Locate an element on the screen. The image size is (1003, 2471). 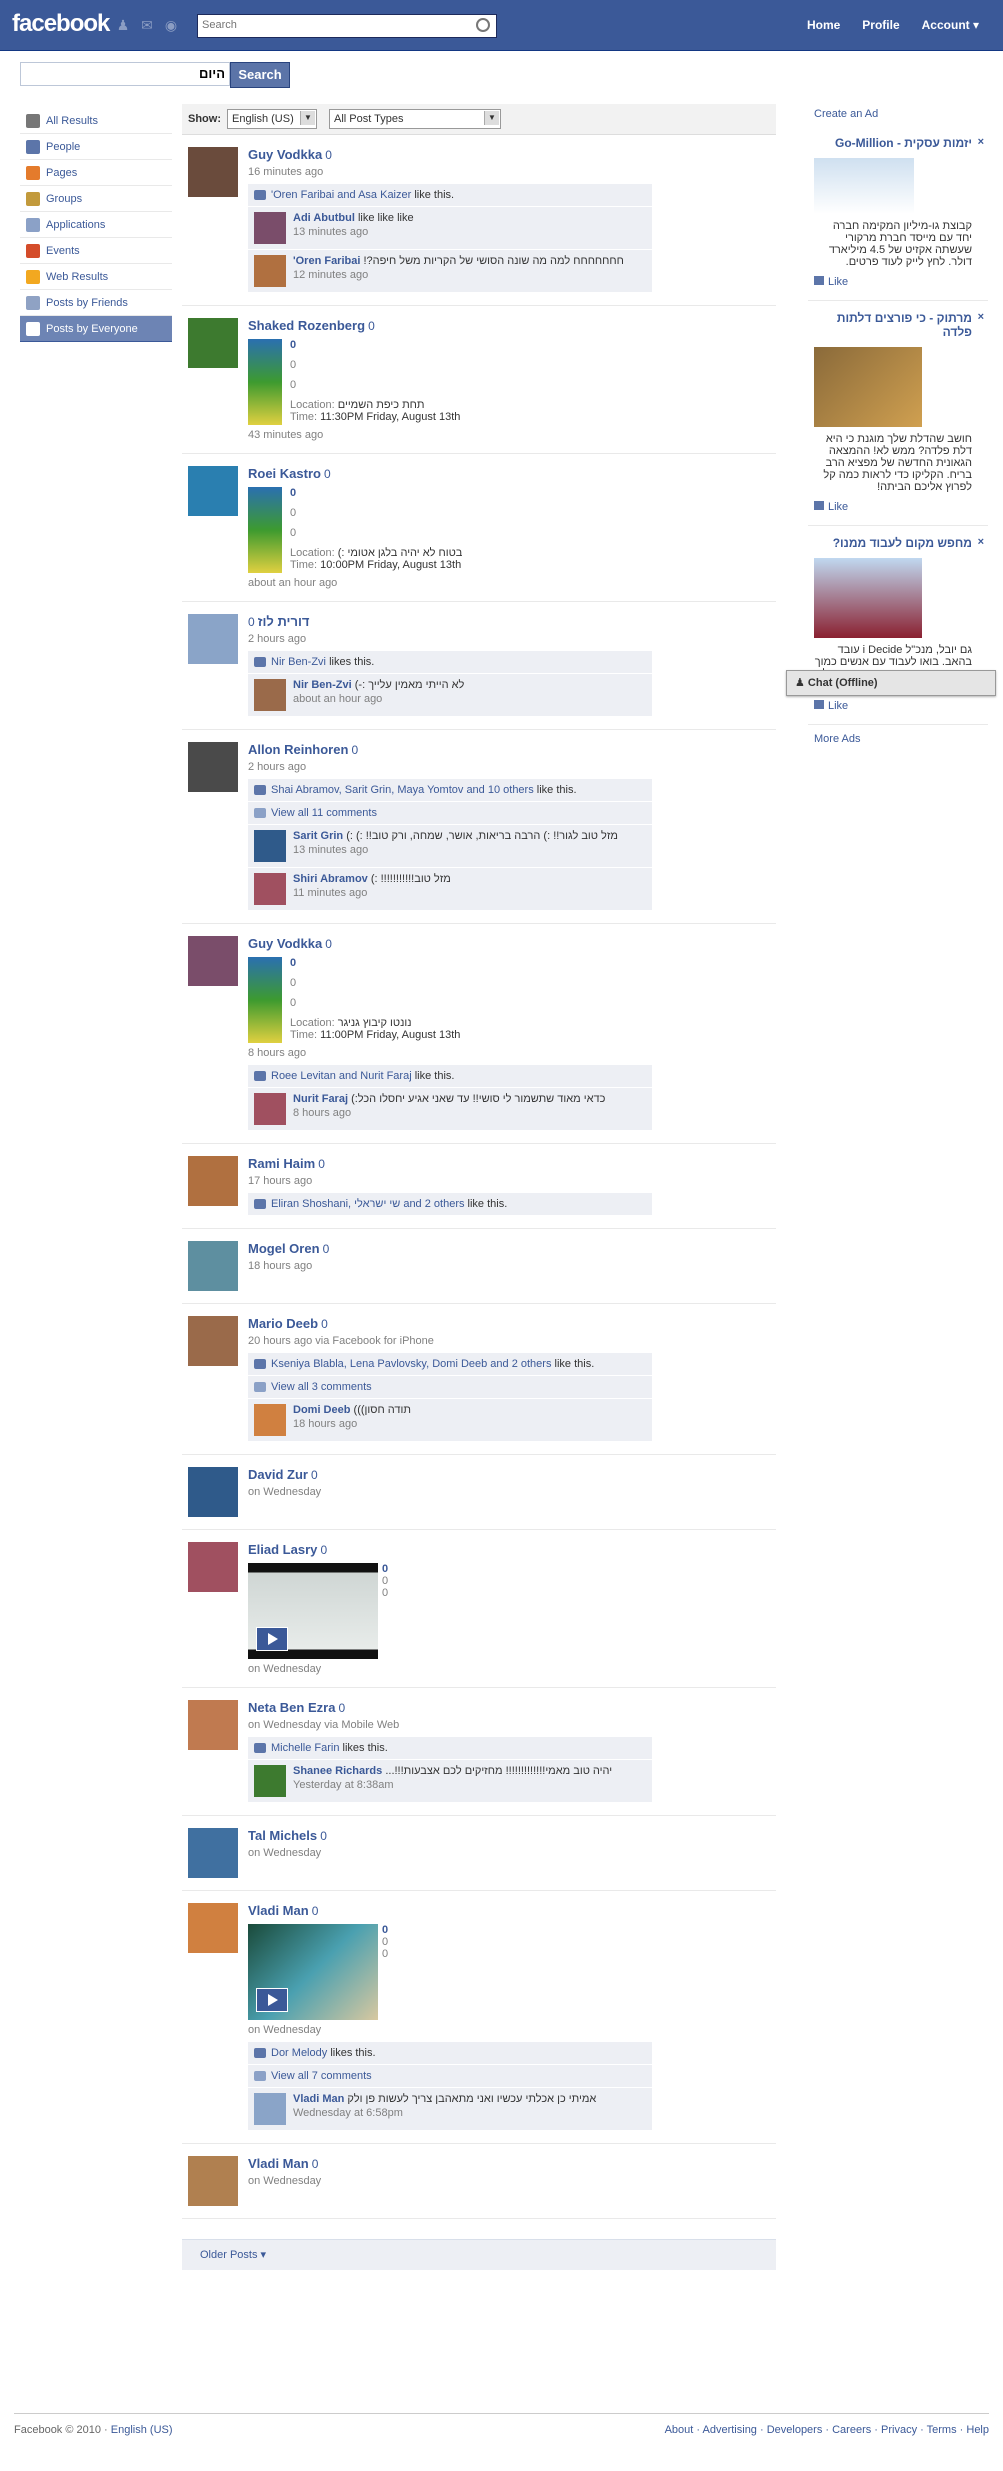
actor-name-link: Rami Haim is located at coordinates (281, 1163).